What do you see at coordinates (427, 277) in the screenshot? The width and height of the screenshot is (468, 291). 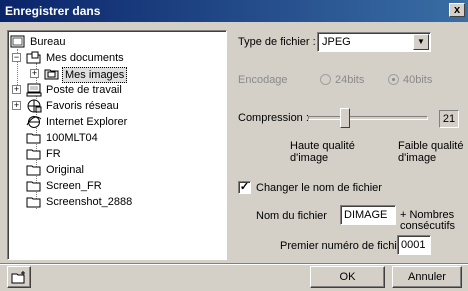 I see `cancel-button: Annuler` at bounding box center [427, 277].